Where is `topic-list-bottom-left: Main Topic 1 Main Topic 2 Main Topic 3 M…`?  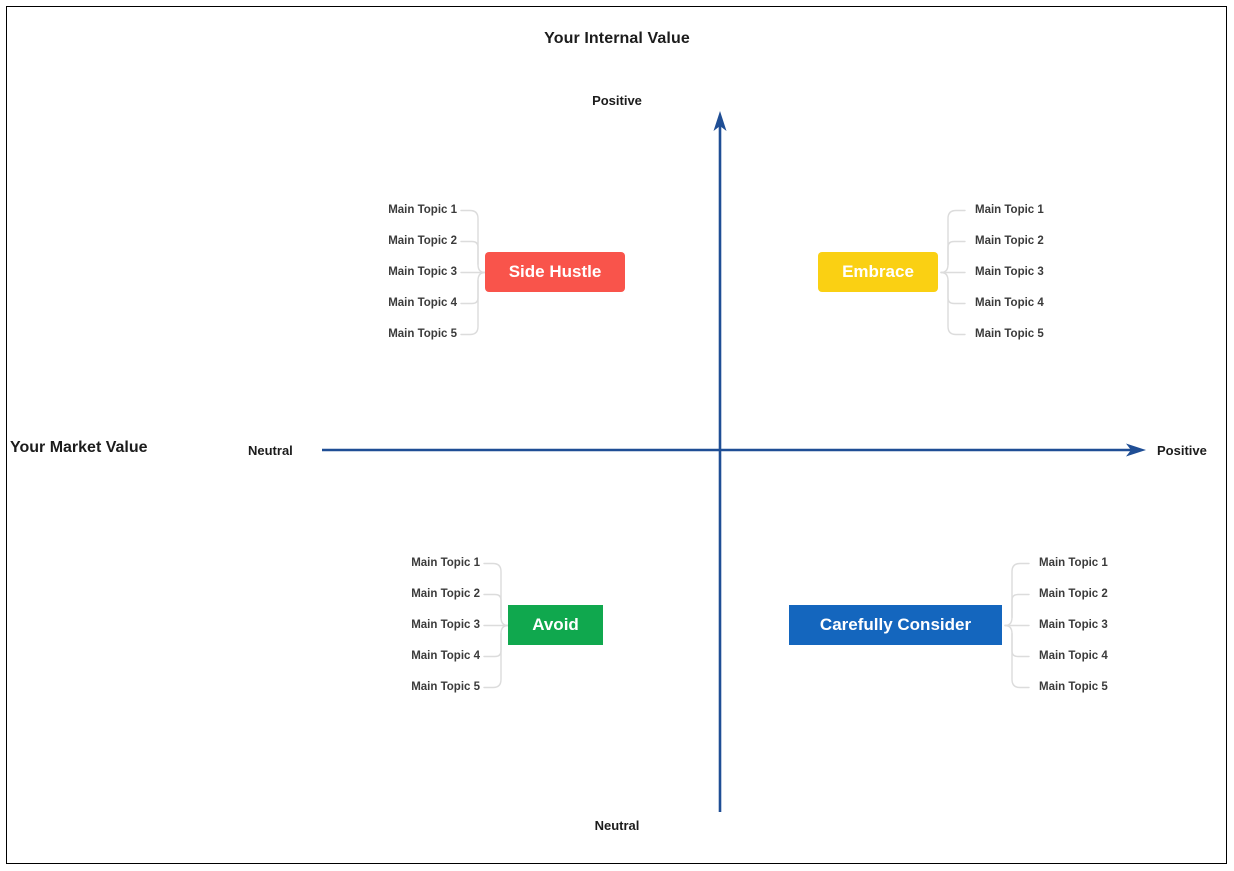 topic-list-bottom-left: Main Topic 1 Main Topic 2 Main Topic 3 M… is located at coordinates (430, 625).